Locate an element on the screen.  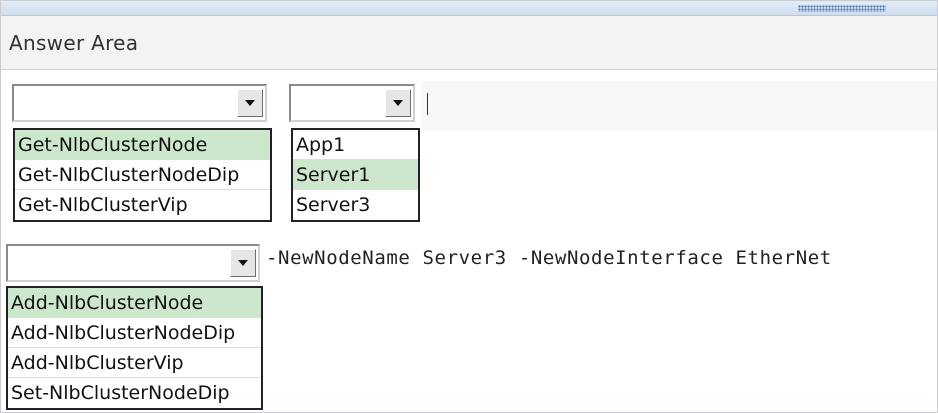
row1-cmdlet-dropdown-button is located at coordinates (250, 103).